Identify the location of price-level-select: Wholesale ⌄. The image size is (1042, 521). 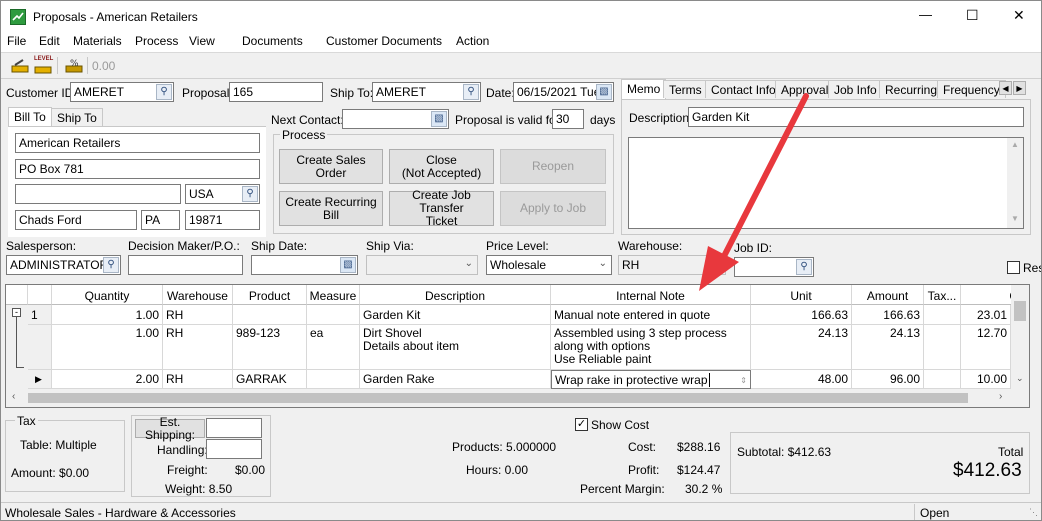
(549, 265).